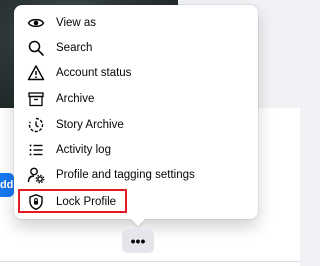 The image size is (320, 266). What do you see at coordinates (125, 175) in the screenshot?
I see `menu-item-label: Profile and tagging settings` at bounding box center [125, 175].